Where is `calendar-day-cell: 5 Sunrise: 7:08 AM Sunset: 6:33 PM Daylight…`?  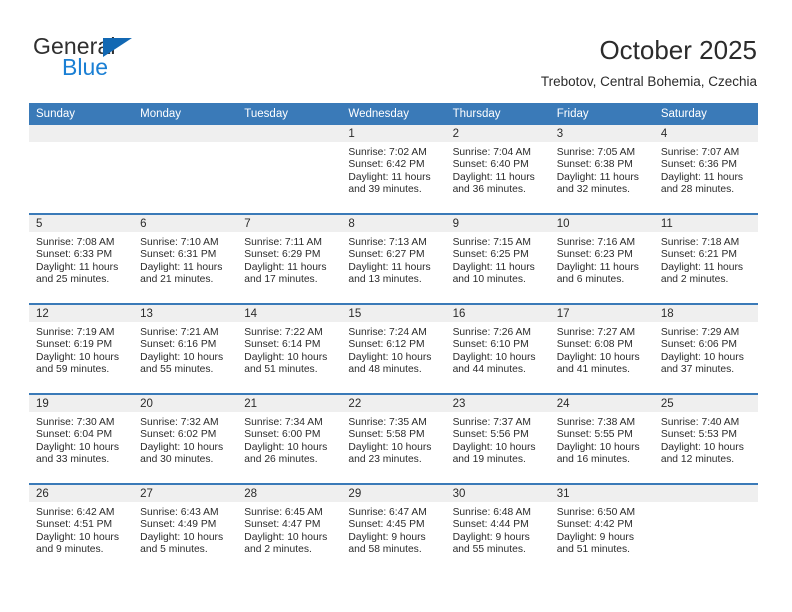 calendar-day-cell: 5 Sunrise: 7:08 AM Sunset: 6:33 PM Daylight… is located at coordinates (81, 258).